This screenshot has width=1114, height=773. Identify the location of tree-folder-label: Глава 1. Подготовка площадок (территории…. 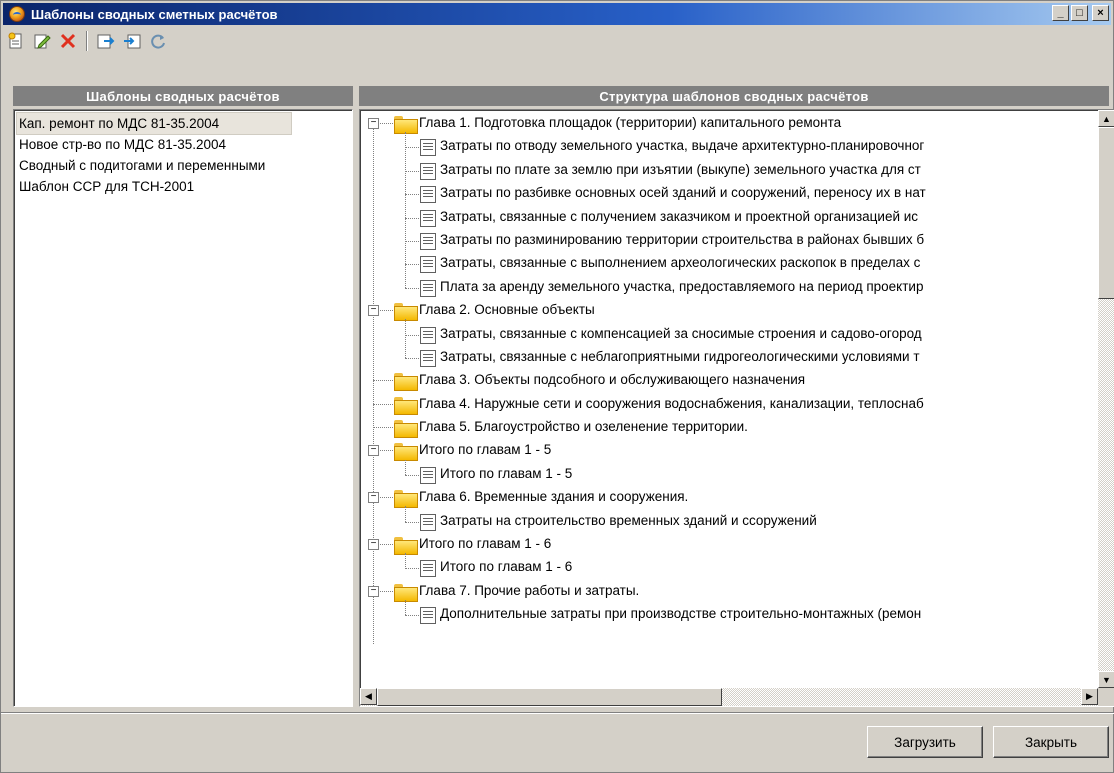
(630, 122).